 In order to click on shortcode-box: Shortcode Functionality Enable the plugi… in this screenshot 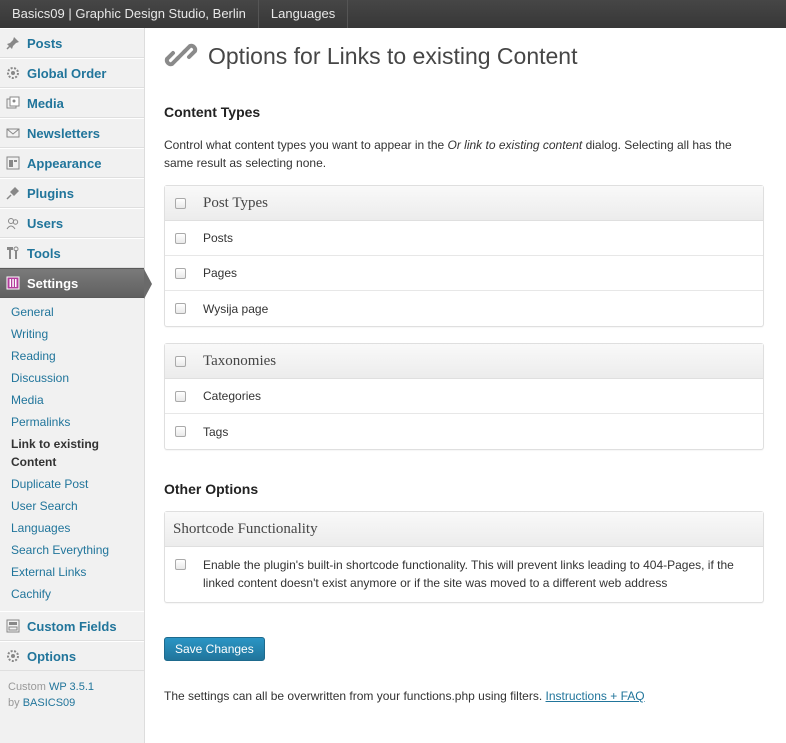, I will do `click(464, 557)`.